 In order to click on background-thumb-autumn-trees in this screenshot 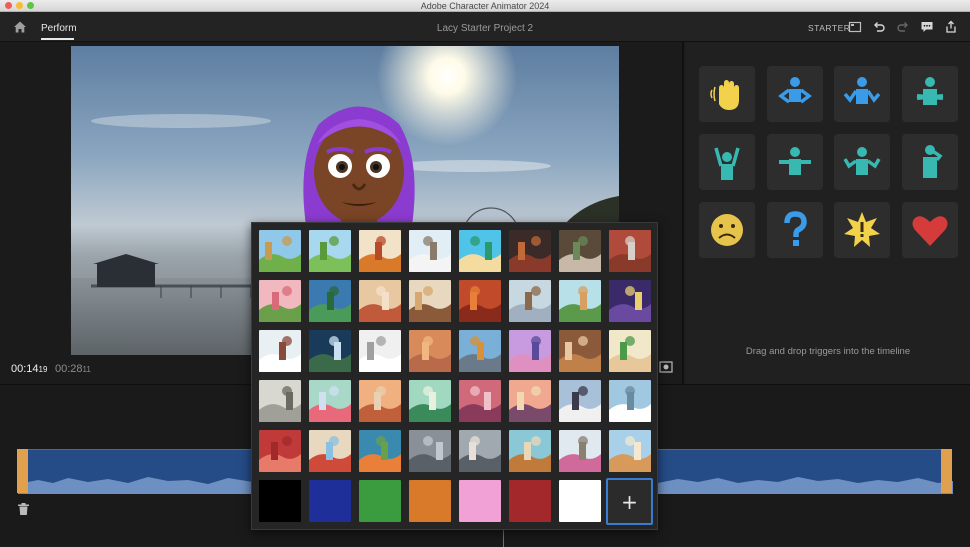, I will do `click(380, 251)`.